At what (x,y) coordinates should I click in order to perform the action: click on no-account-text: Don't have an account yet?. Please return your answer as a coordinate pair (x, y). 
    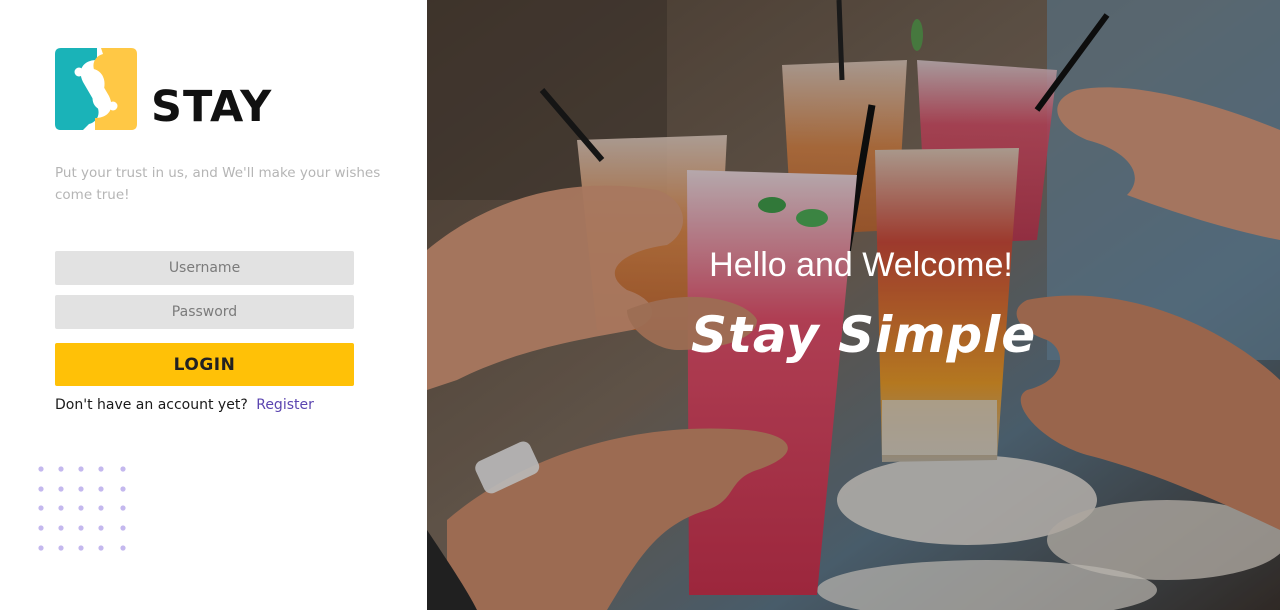
    Looking at the image, I should click on (151, 405).